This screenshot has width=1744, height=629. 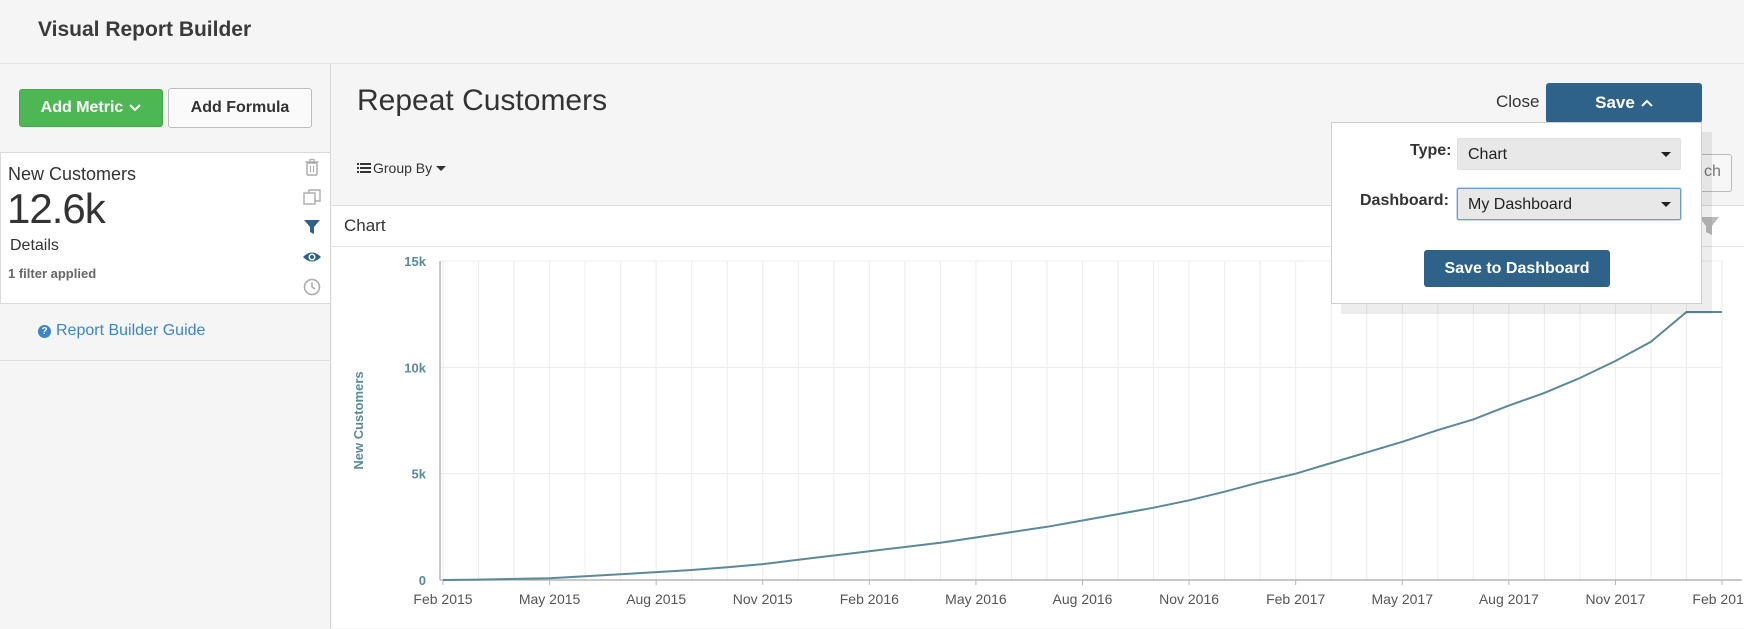 I want to click on caret-down-icon, so click(x=441, y=168).